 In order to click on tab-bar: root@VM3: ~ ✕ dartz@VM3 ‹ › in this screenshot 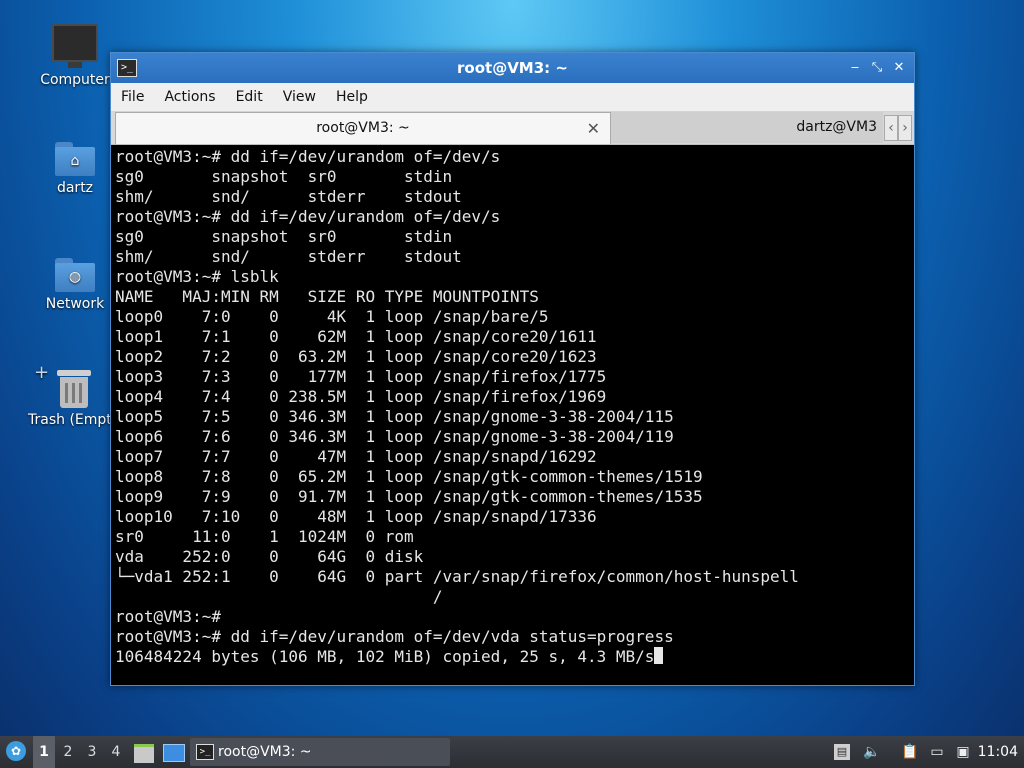, I will do `click(512, 128)`.